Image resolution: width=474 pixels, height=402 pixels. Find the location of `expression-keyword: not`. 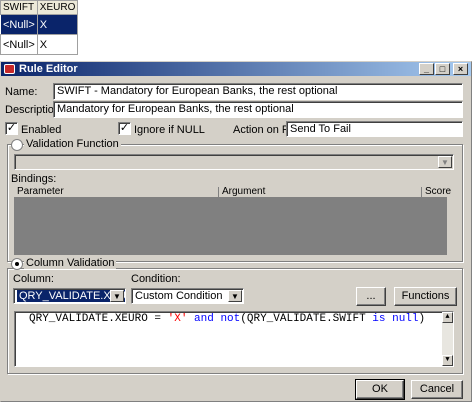

expression-keyword: not is located at coordinates (230, 319).